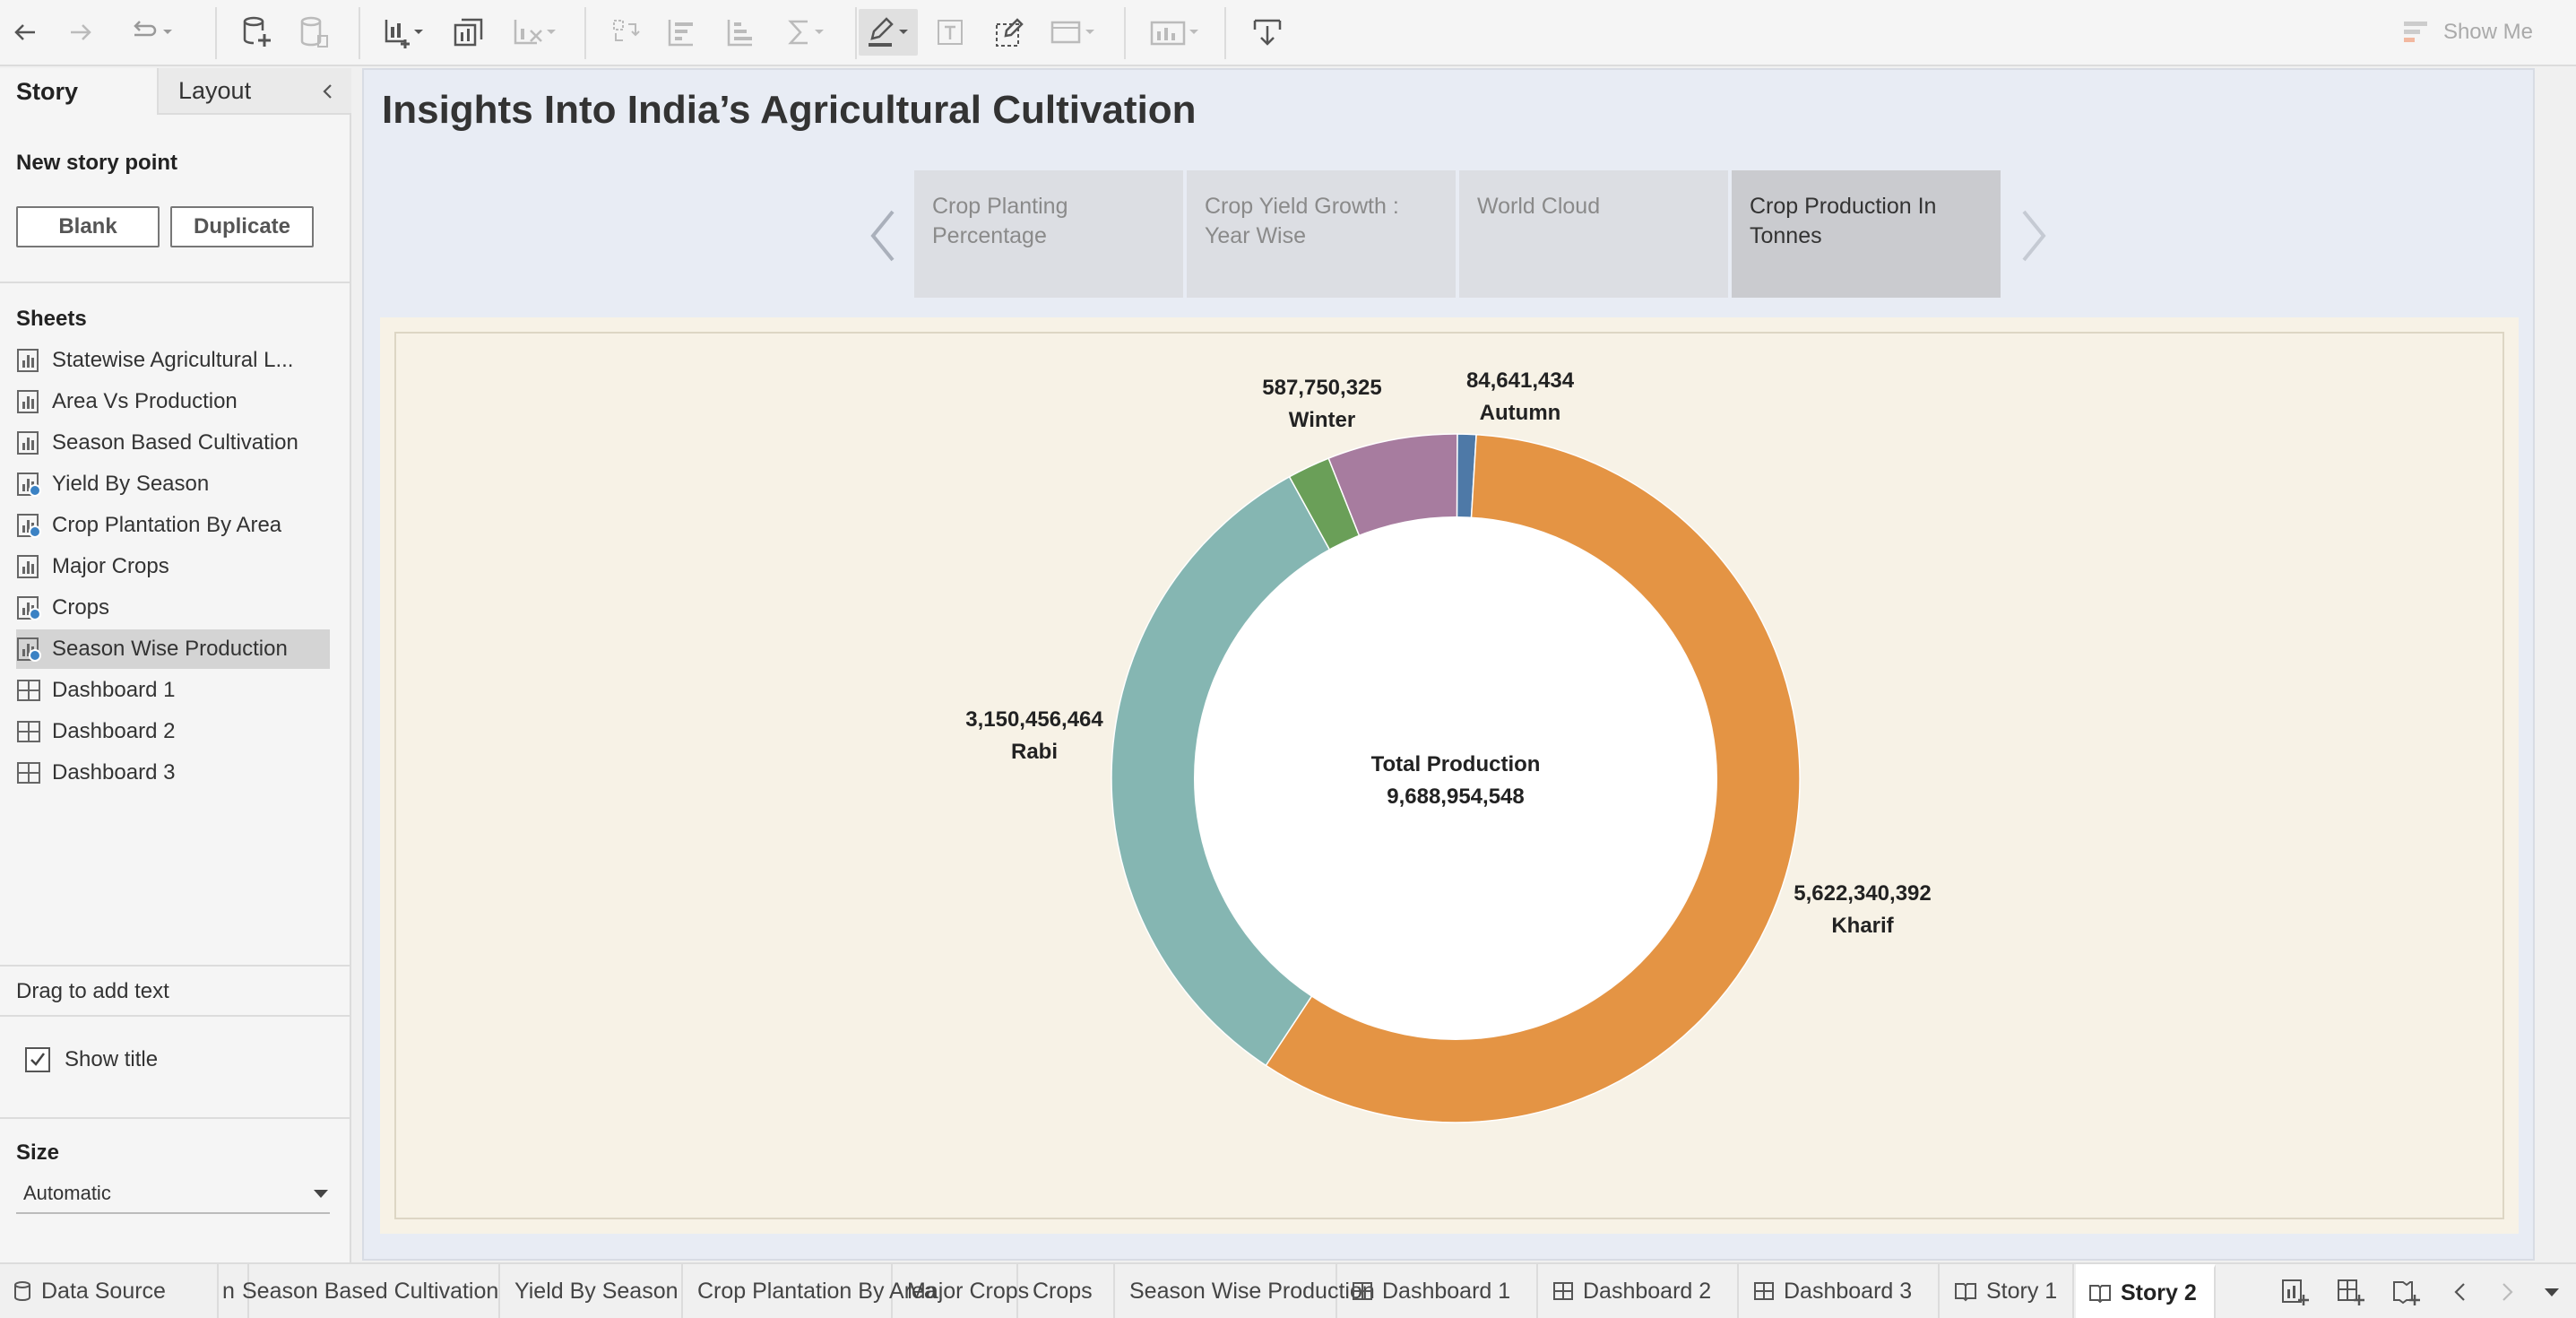 The width and height of the screenshot is (2576, 1318). I want to click on new-dashboard-tab-icon, so click(2351, 1292).